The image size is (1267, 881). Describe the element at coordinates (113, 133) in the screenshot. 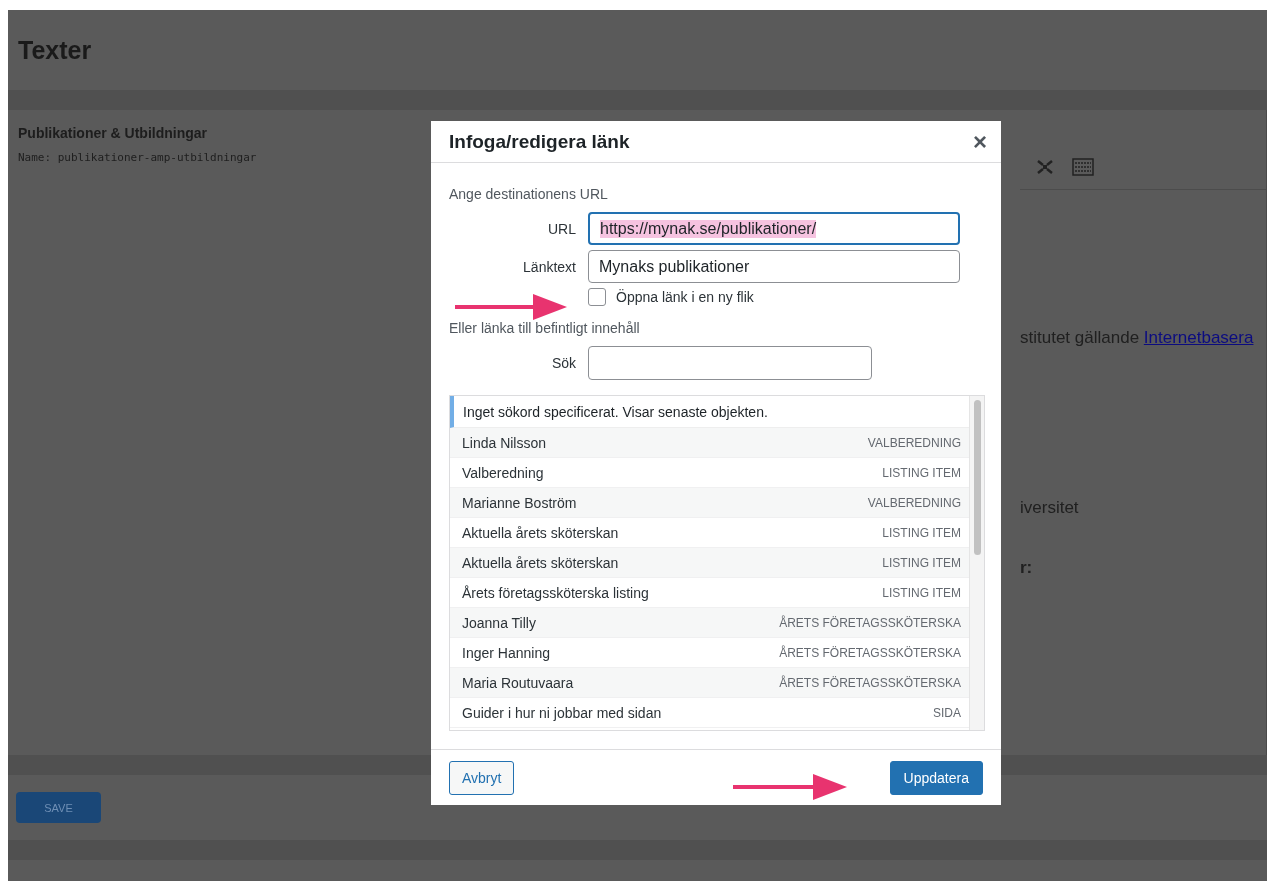

I see `field-label: Publikationer & Utbildningar` at that location.